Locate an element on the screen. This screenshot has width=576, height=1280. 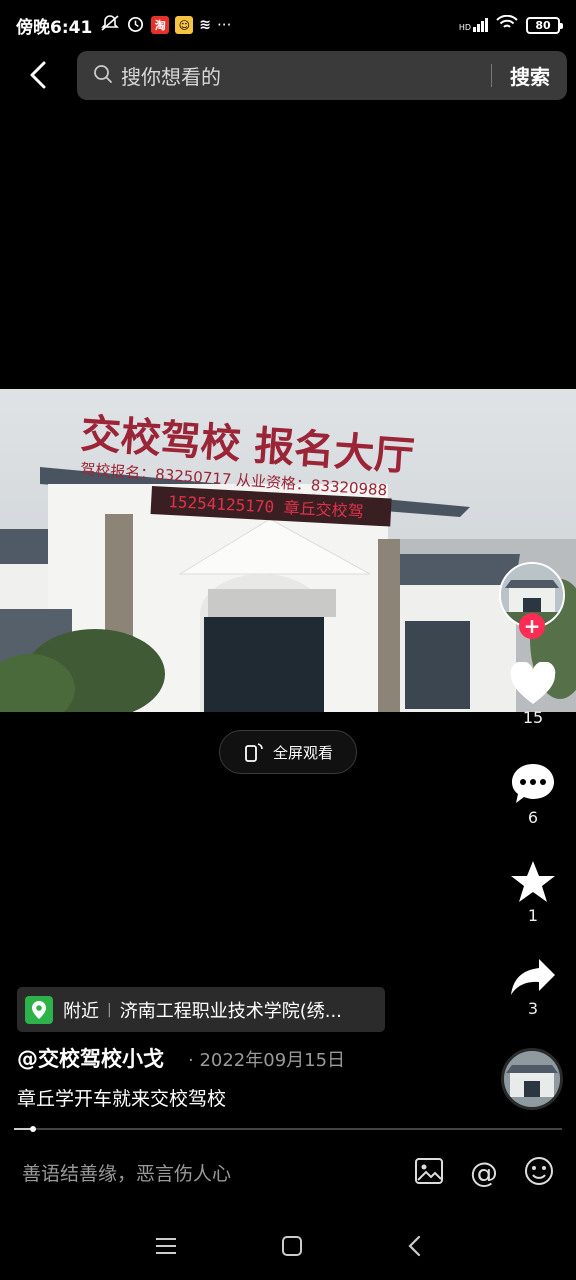
author-row: @交校驾校小戈 · 2022年09月15日 is located at coordinates (181, 1058).